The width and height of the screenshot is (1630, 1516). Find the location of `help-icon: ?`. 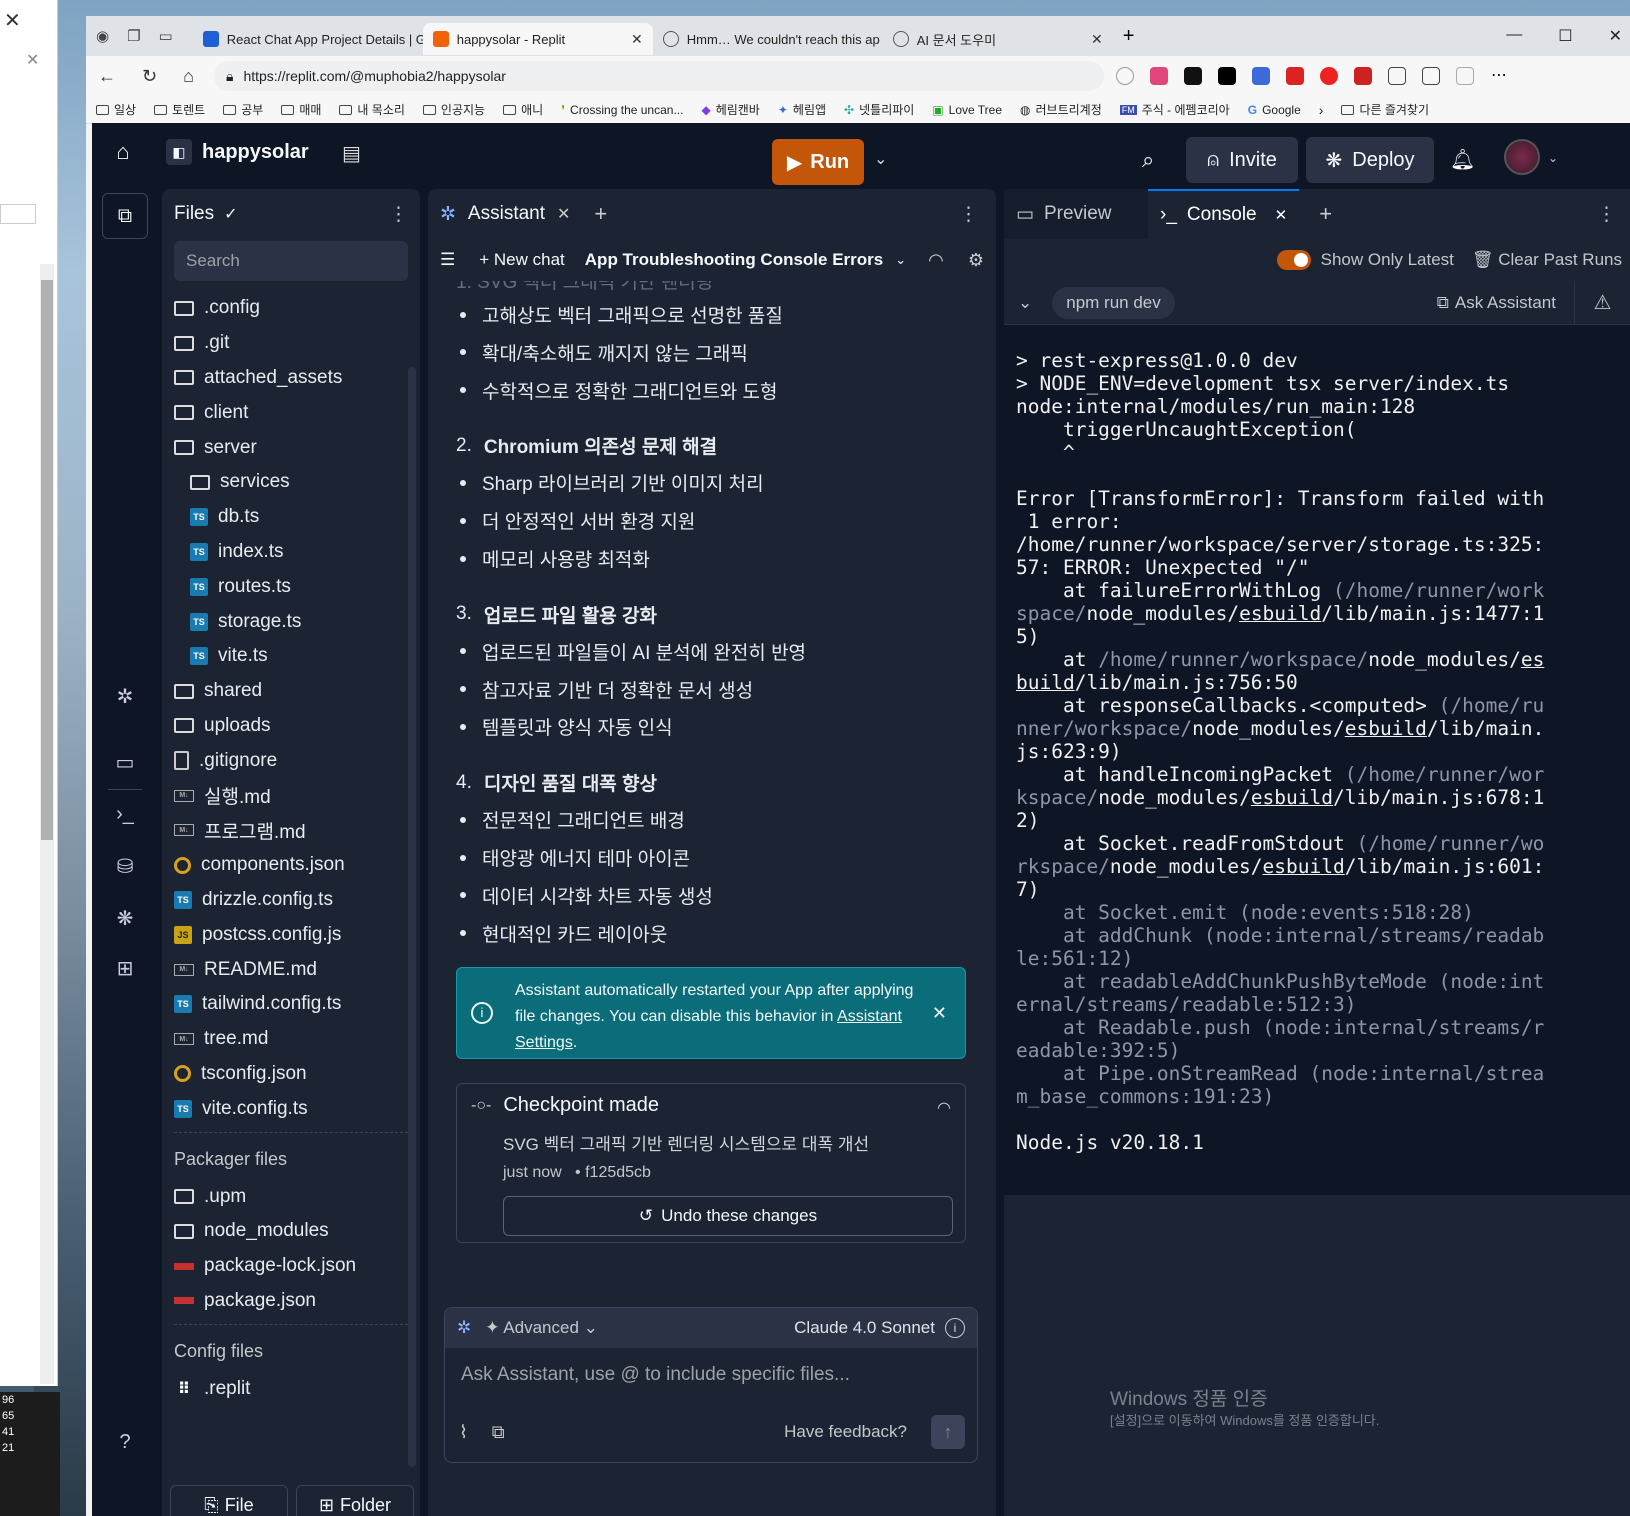

help-icon: ? is located at coordinates (125, 1442).